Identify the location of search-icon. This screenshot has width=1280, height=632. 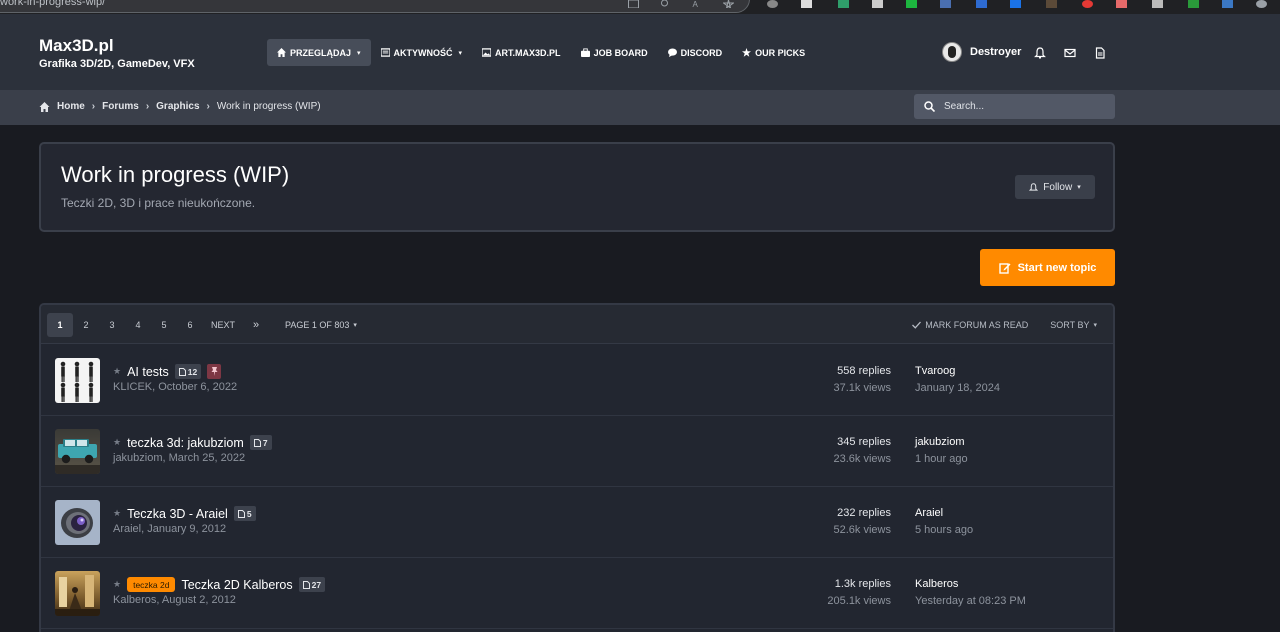
(929, 106).